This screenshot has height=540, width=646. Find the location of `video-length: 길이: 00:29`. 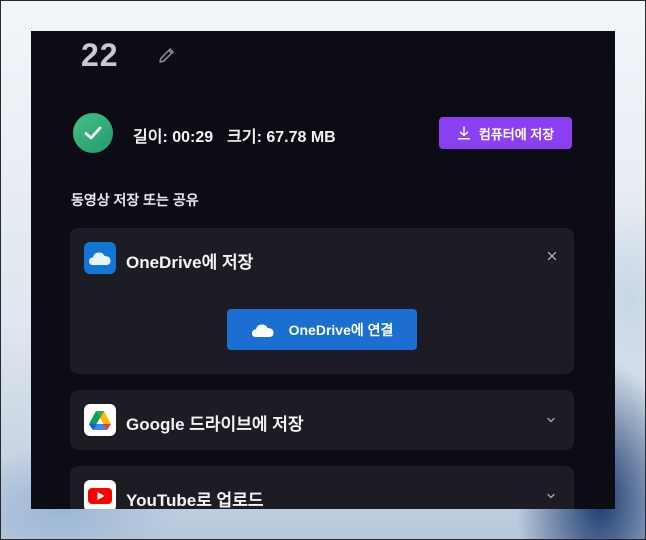

video-length: 길이: 00:29 is located at coordinates (173, 137).